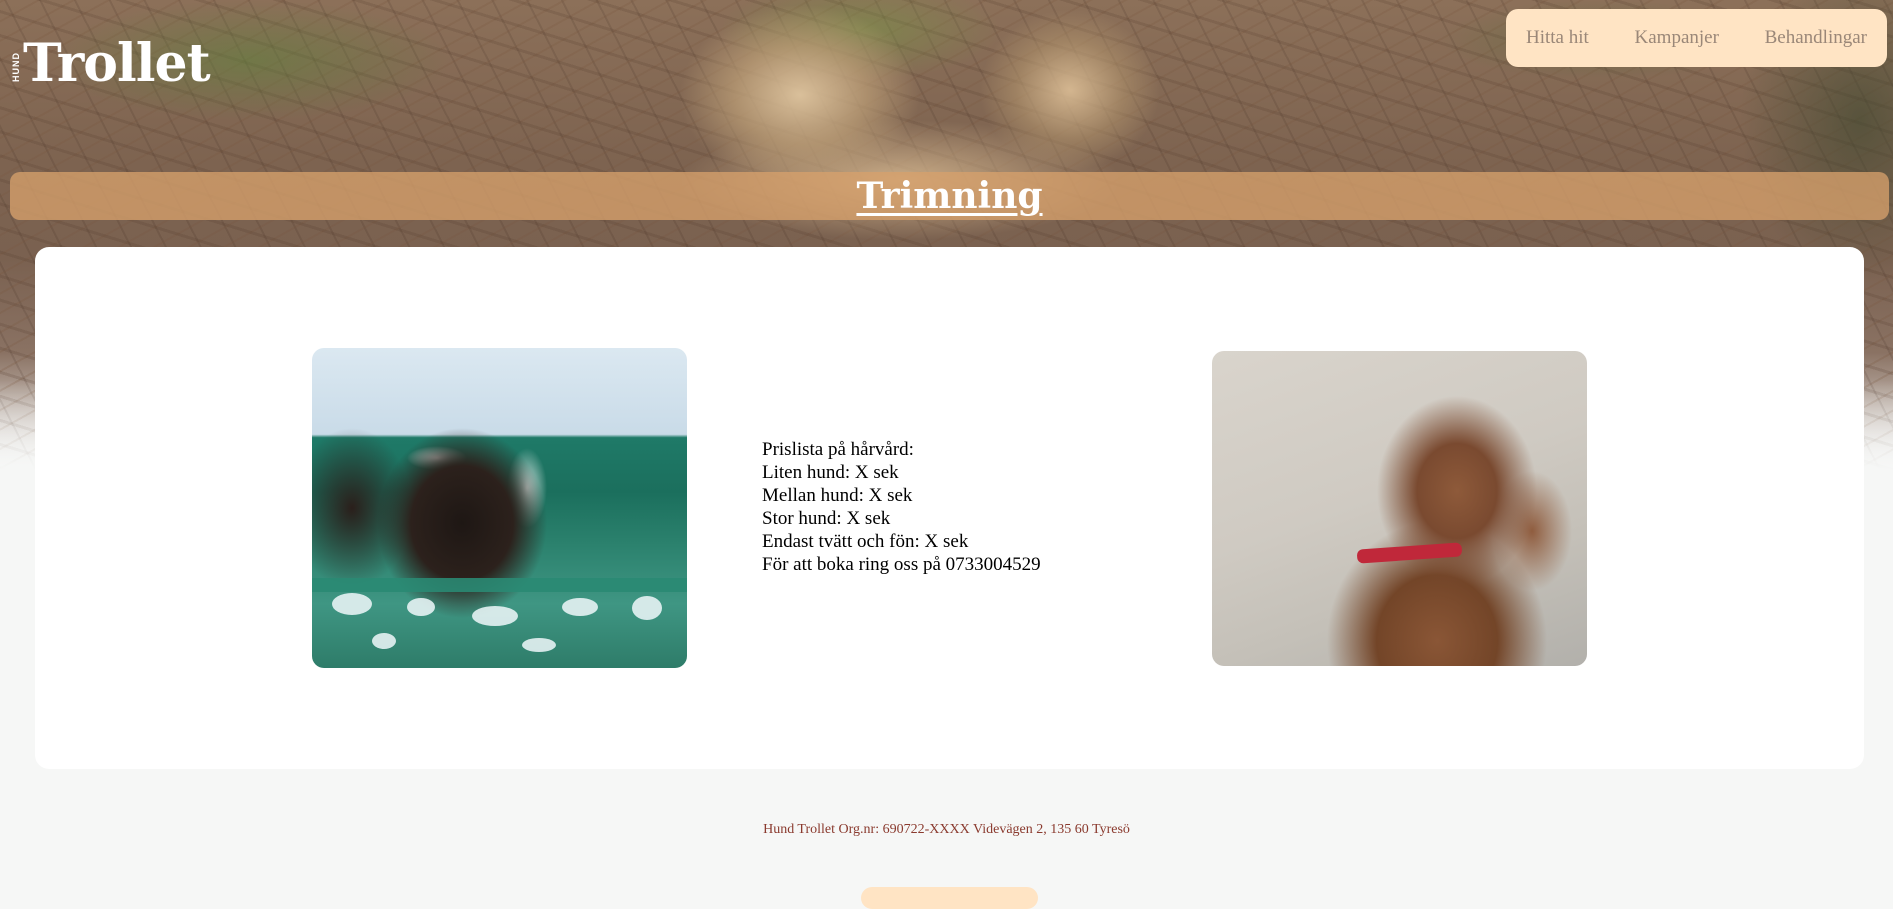 This screenshot has width=1893, height=909. What do you see at coordinates (499, 508) in the screenshot?
I see `dog-bath-photo` at bounding box center [499, 508].